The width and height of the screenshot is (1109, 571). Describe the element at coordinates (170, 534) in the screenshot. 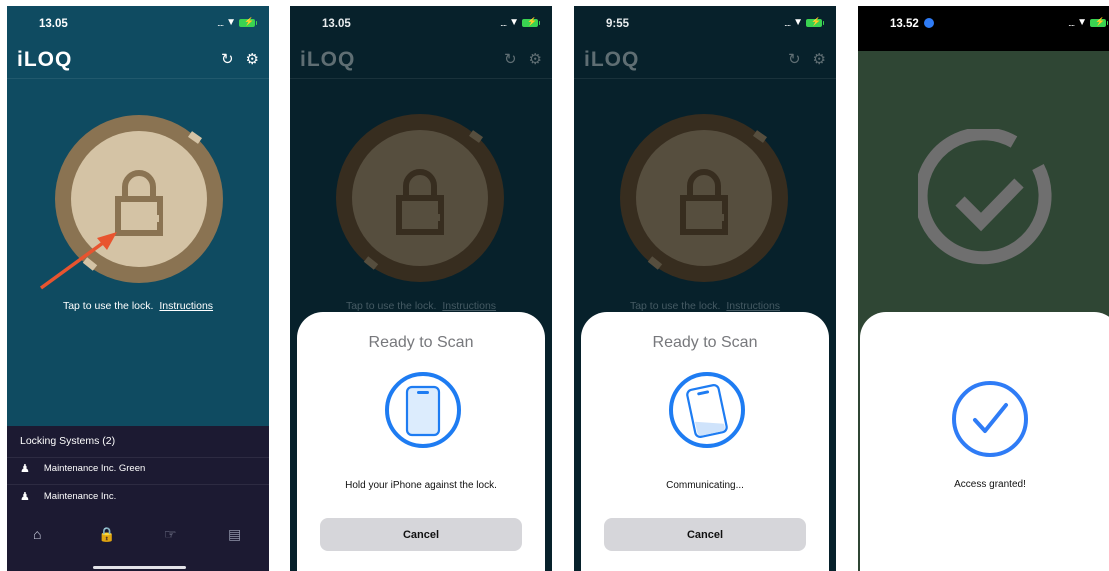

I see `key-hand-icon: ☞` at that location.